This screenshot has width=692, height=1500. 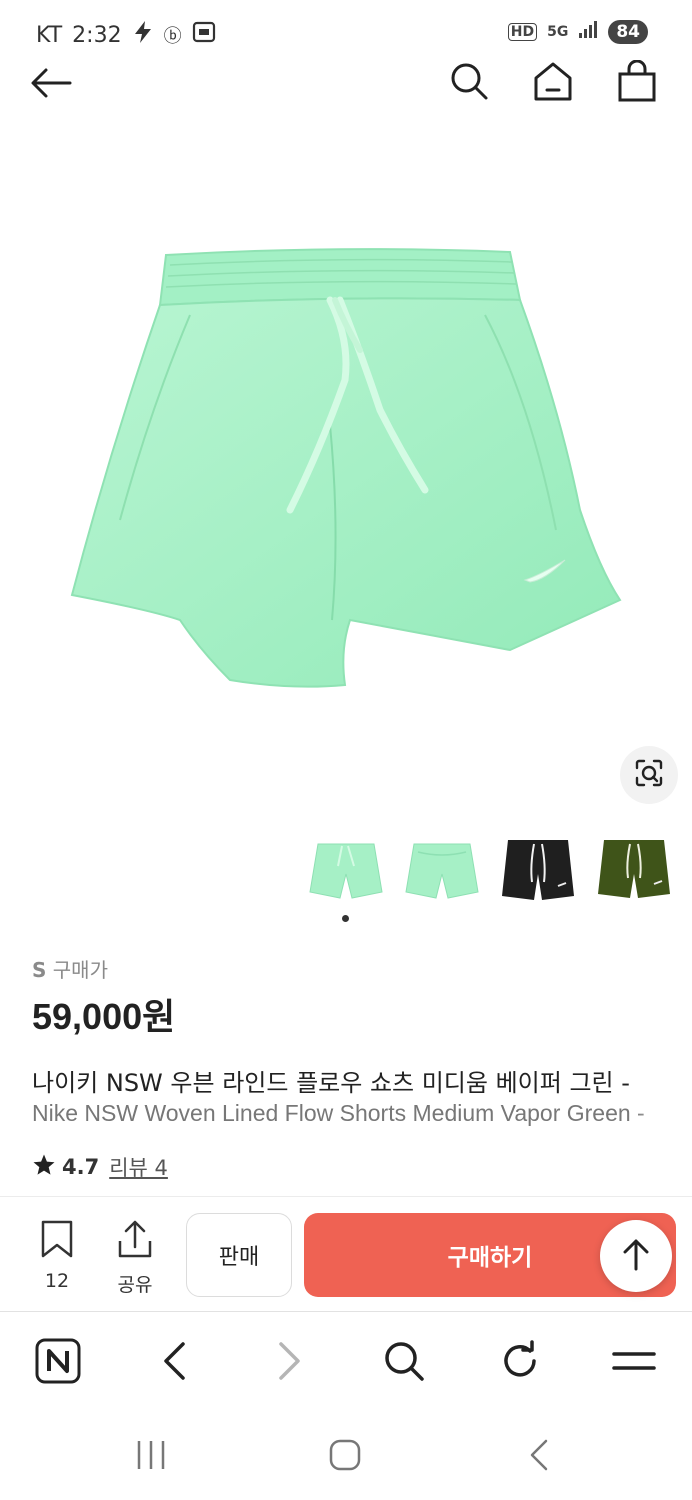 What do you see at coordinates (57, 1281) in the screenshot?
I see `bookmark-count: 12` at bounding box center [57, 1281].